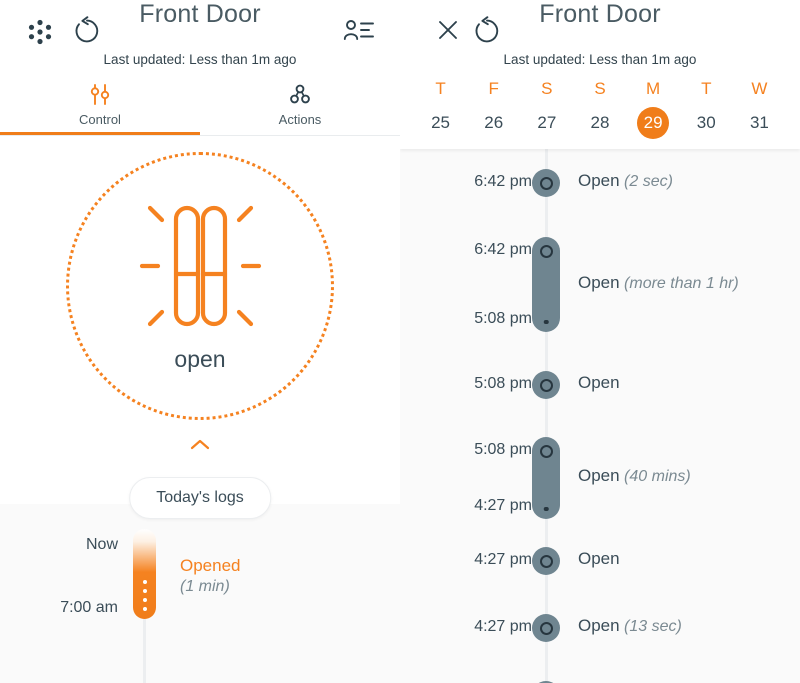  What do you see at coordinates (706, 109) in the screenshot?
I see `date-cell-30: T 30` at bounding box center [706, 109].